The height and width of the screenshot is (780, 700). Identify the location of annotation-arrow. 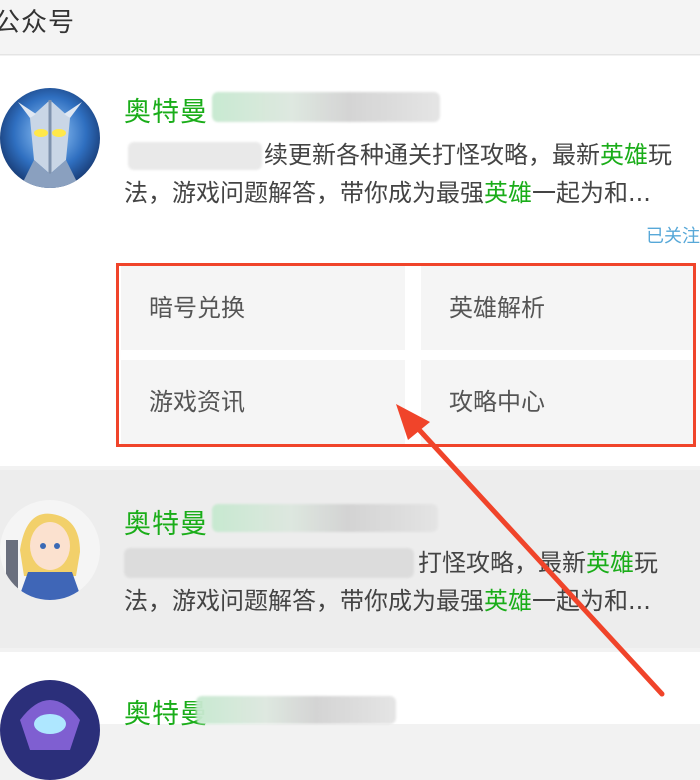
(530, 550).